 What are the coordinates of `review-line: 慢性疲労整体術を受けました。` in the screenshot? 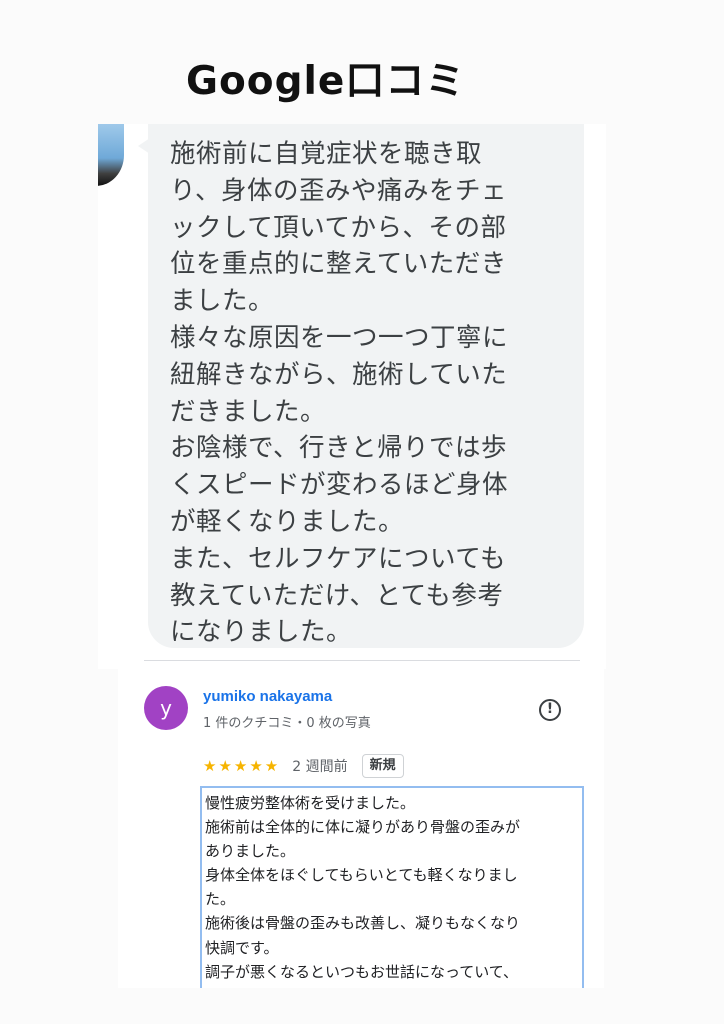 It's located at (310, 803).